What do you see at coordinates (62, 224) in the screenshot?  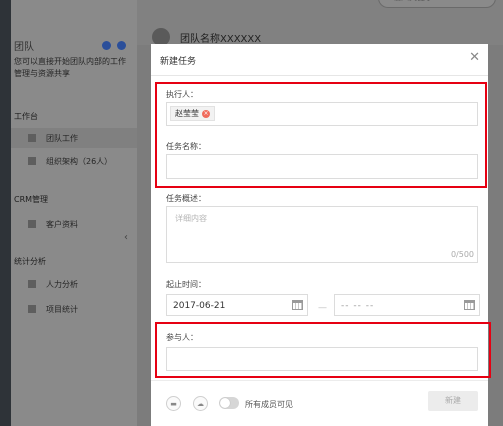 I see `sidebar-item-label: 客户资料` at bounding box center [62, 224].